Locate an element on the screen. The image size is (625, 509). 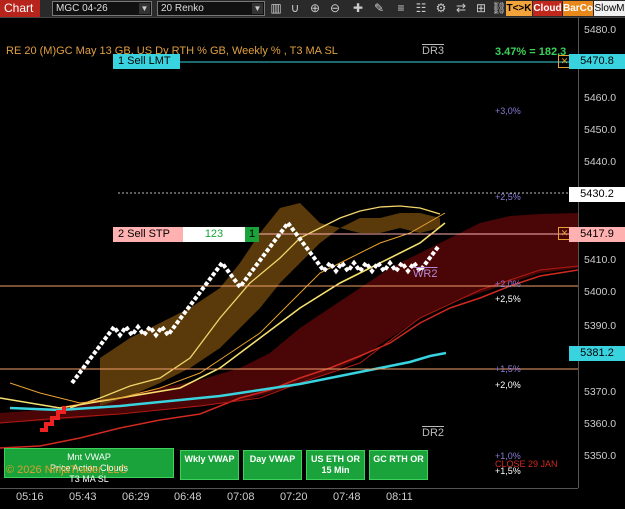
grid-icon: ⊞ is located at coordinates (481, 8).